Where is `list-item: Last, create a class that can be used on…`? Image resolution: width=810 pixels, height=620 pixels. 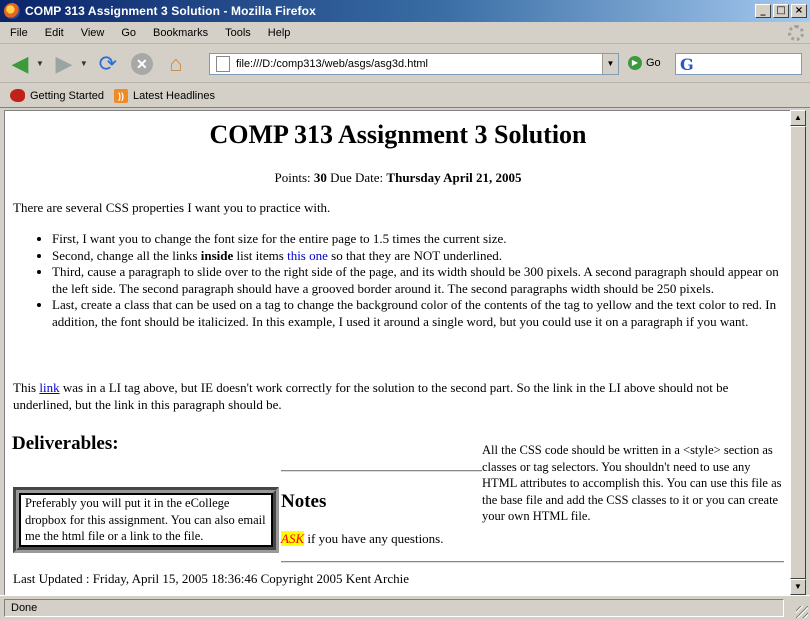
list-item: Last, create a class that can be used on… is located at coordinates (417, 313).